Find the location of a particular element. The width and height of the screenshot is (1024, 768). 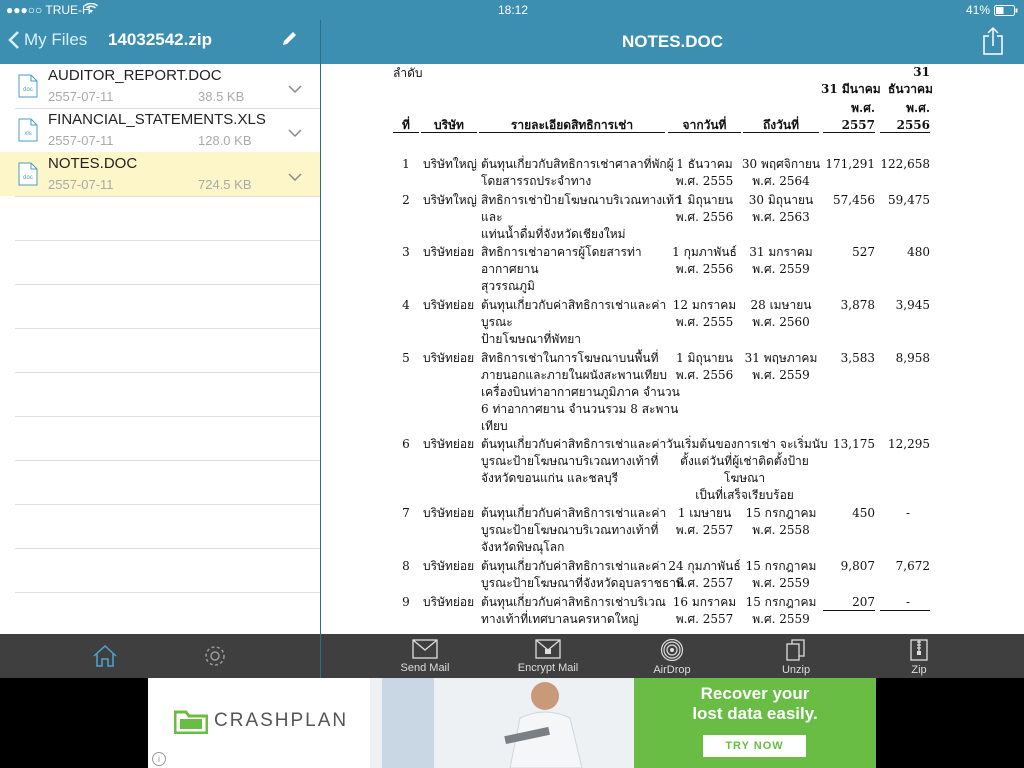

xls-file-icon: xls is located at coordinates (28, 132).